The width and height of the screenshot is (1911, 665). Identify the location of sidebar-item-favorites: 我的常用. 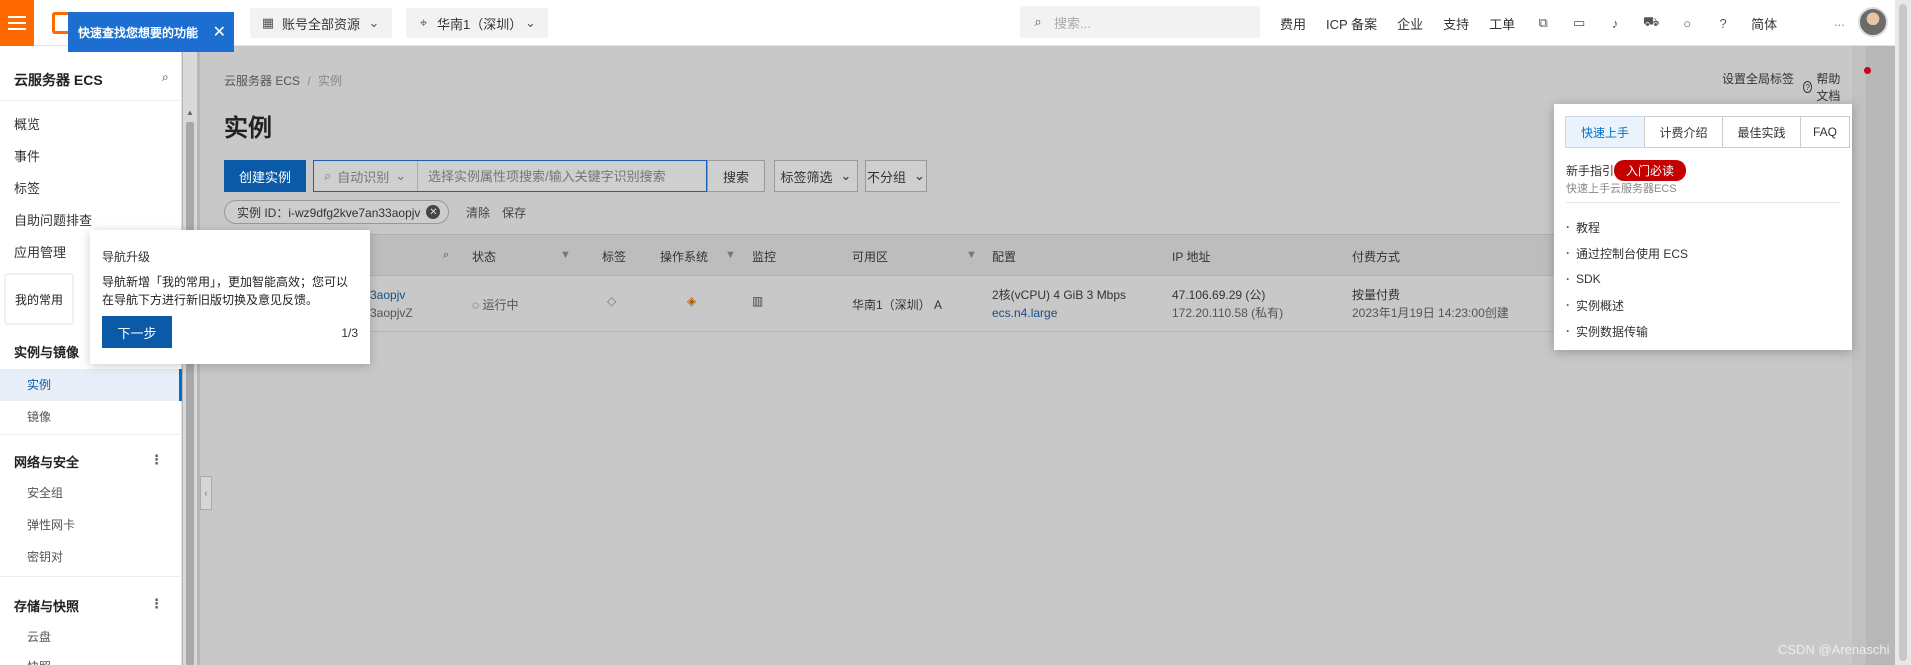
(39, 299).